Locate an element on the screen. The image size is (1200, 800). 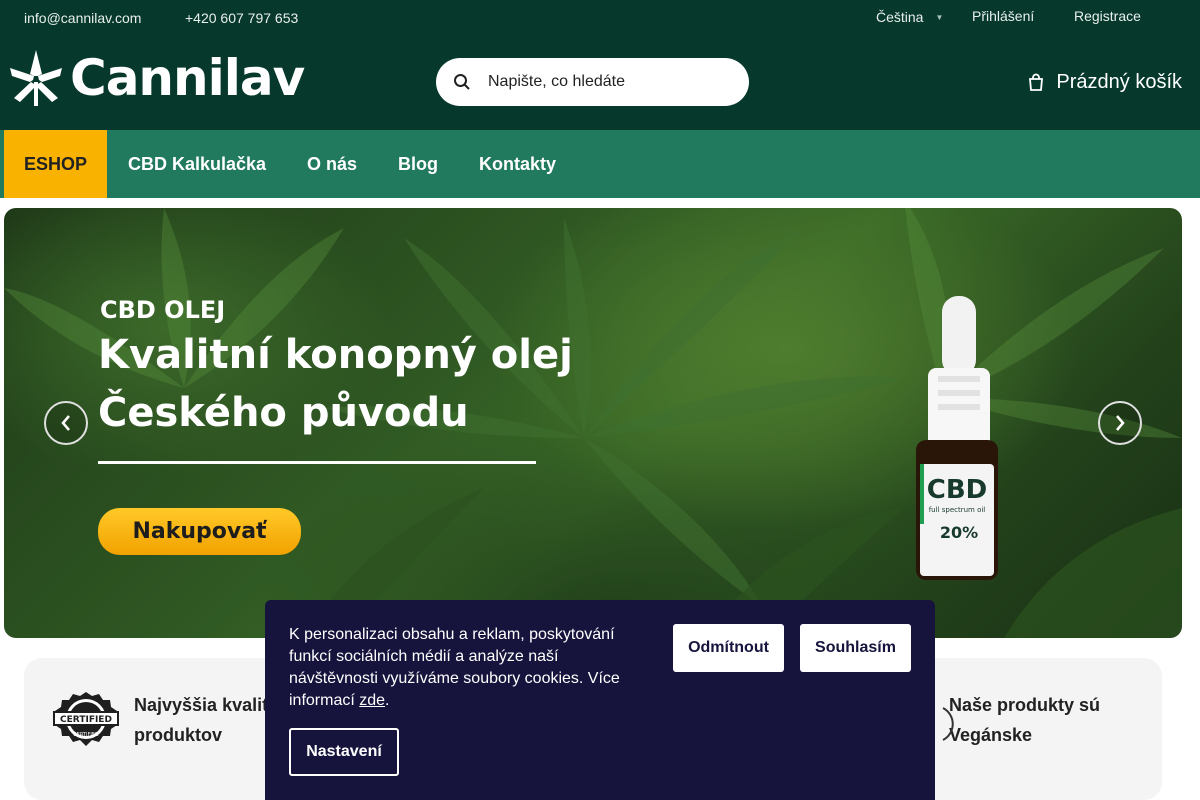
next-slide-button is located at coordinates (1120, 423).